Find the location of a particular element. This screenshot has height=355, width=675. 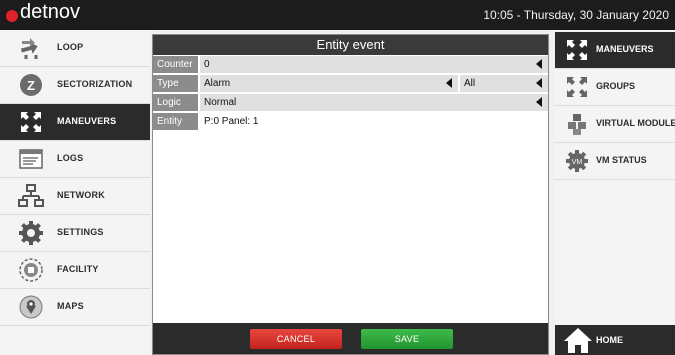

sidebar-item-network: NETWORK is located at coordinates (75, 196).